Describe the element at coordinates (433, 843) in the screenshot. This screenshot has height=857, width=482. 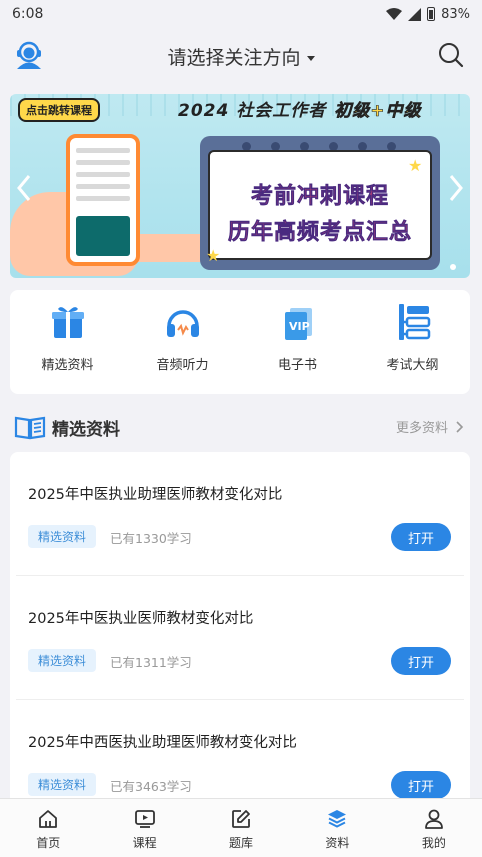
I see `tab-label: 我的` at that location.